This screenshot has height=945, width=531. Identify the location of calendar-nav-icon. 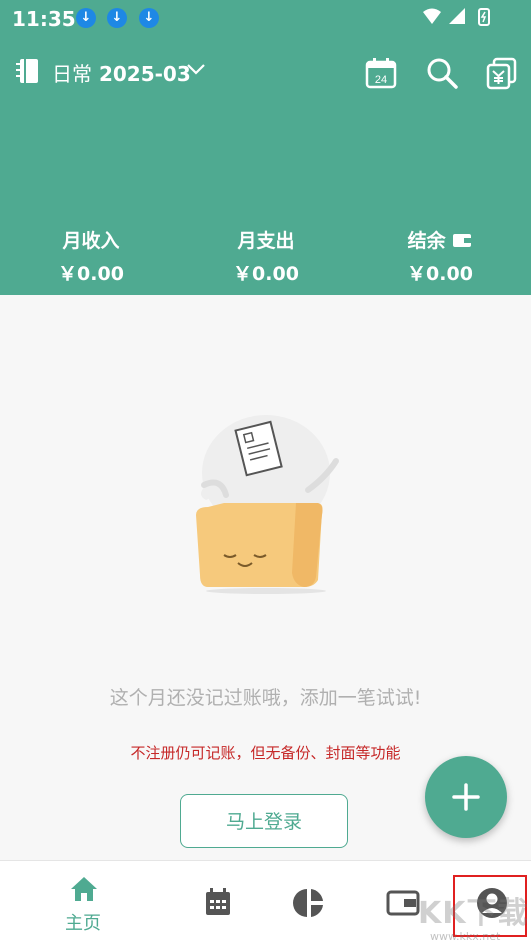
(218, 901).